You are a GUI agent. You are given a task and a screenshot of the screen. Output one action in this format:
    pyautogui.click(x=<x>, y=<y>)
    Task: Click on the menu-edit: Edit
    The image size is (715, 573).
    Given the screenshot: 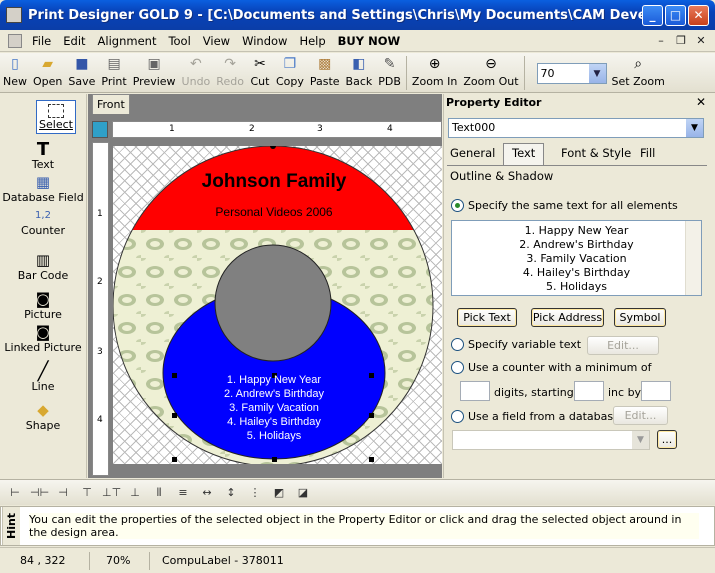 What is the action you would take?
    pyautogui.click(x=74, y=41)
    